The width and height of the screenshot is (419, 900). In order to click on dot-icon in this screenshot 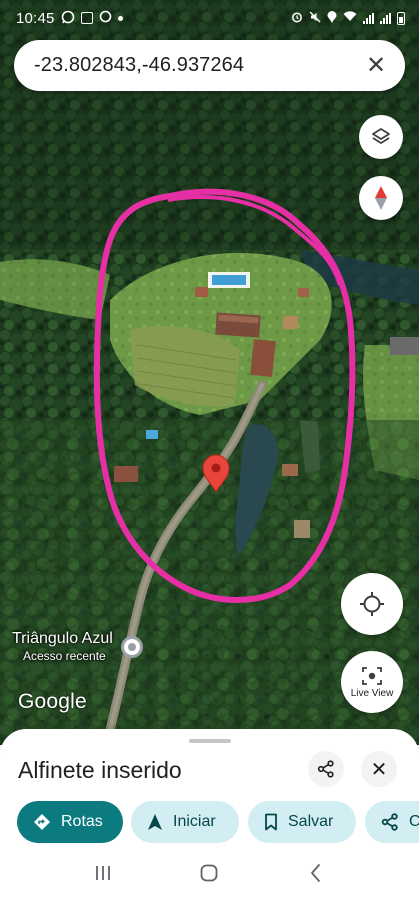, I will do `click(120, 18)`.